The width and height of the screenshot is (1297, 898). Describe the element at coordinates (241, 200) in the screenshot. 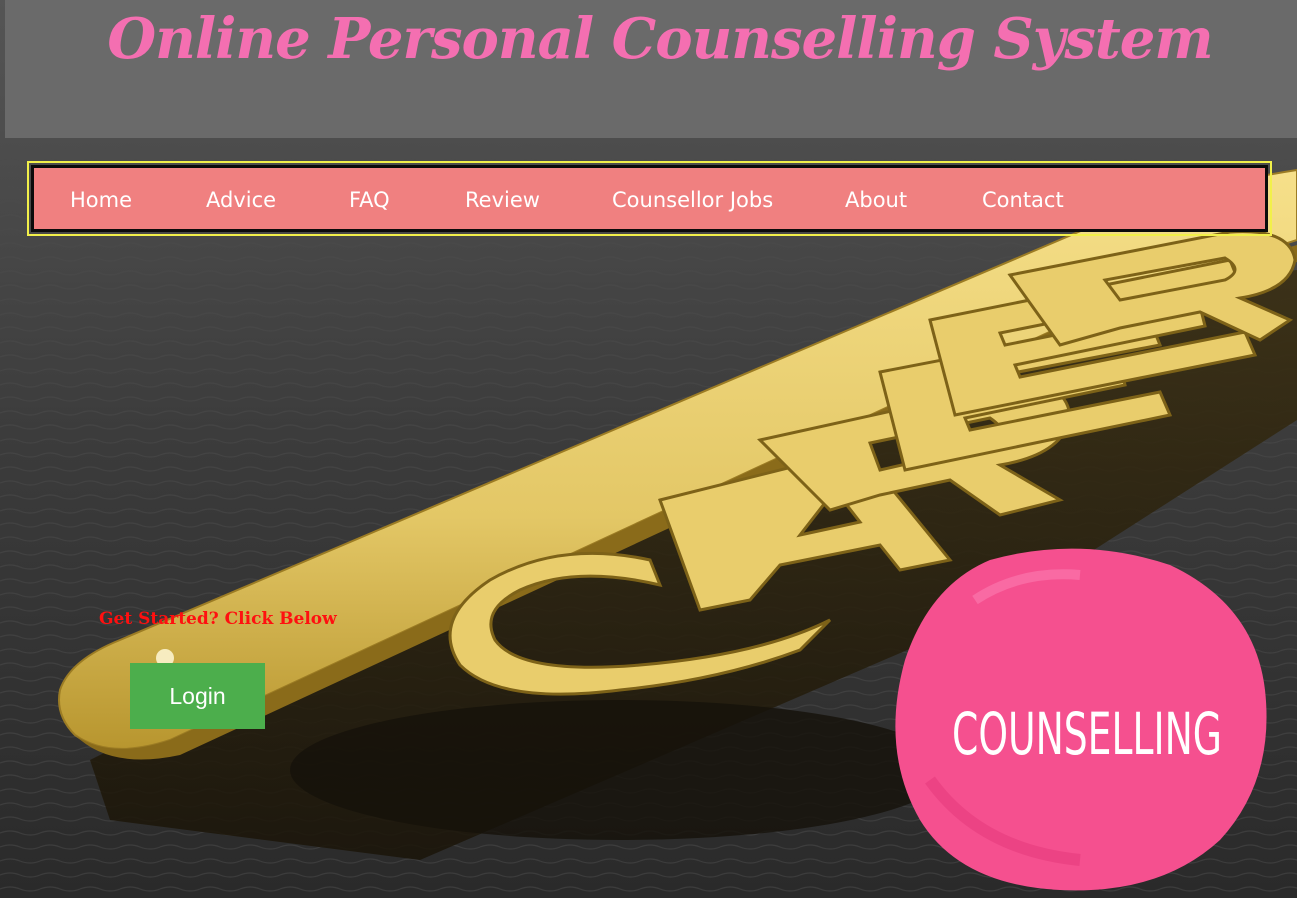

I see `nav-item-advice: Advice` at that location.